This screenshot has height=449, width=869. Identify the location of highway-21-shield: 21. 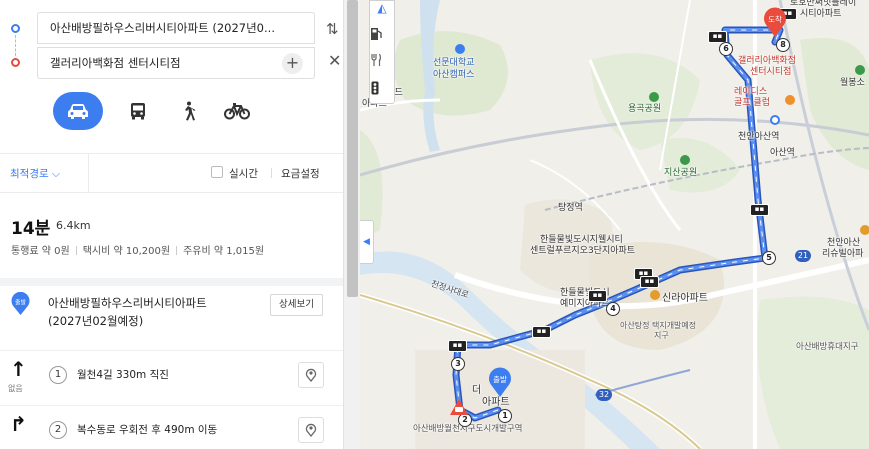
(803, 256).